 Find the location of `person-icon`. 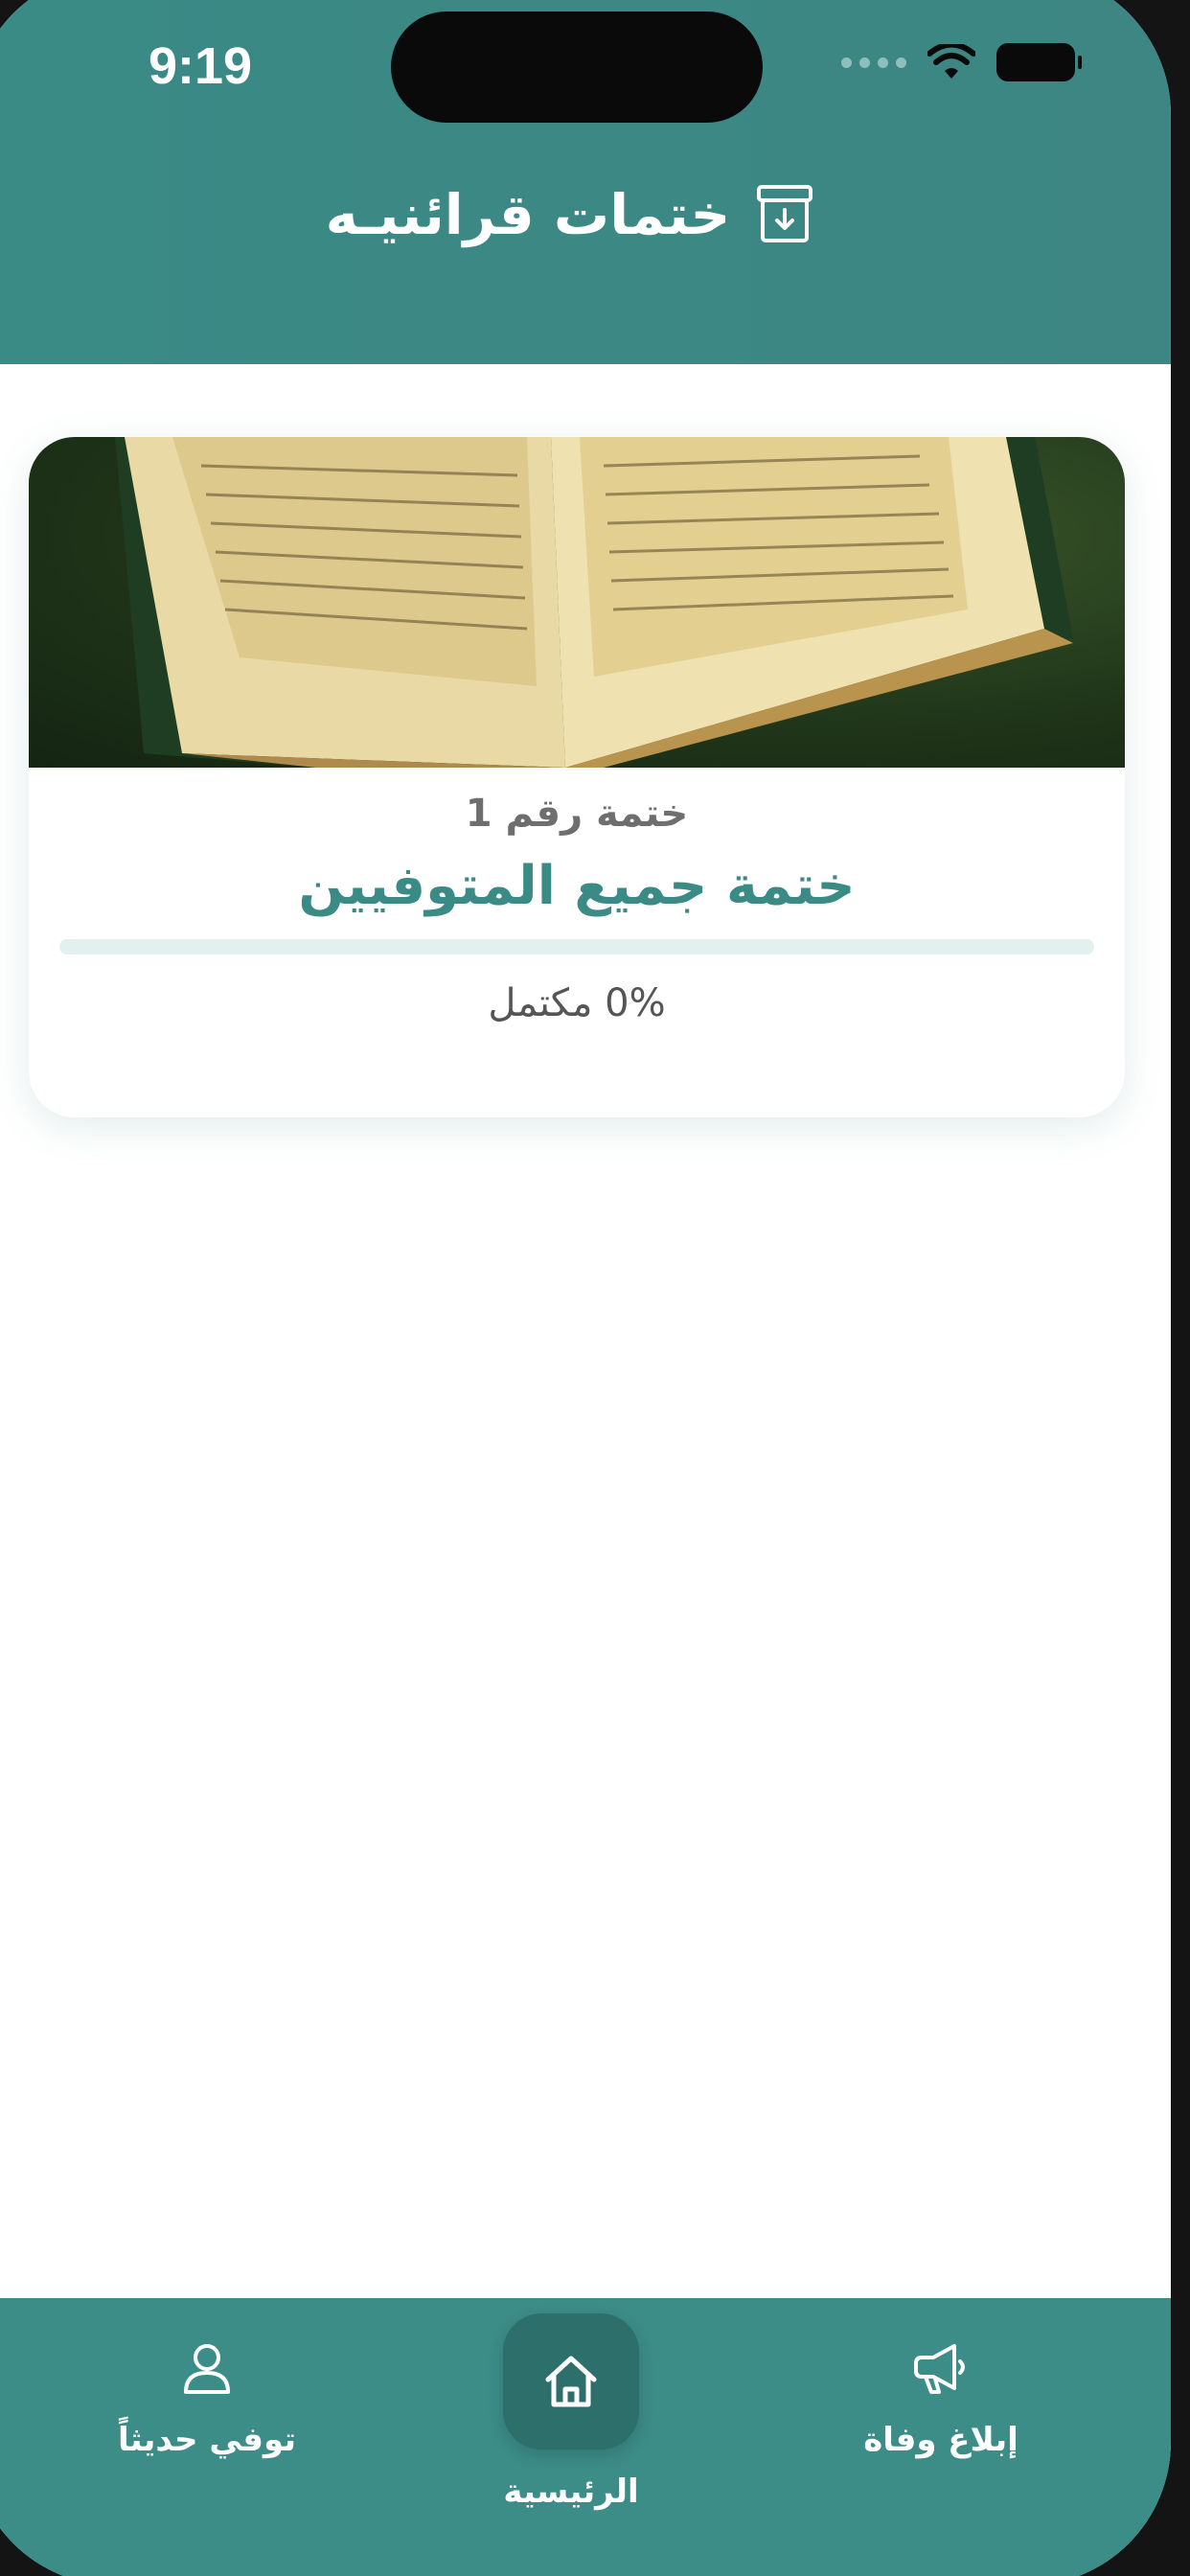

person-icon is located at coordinates (207, 2369).